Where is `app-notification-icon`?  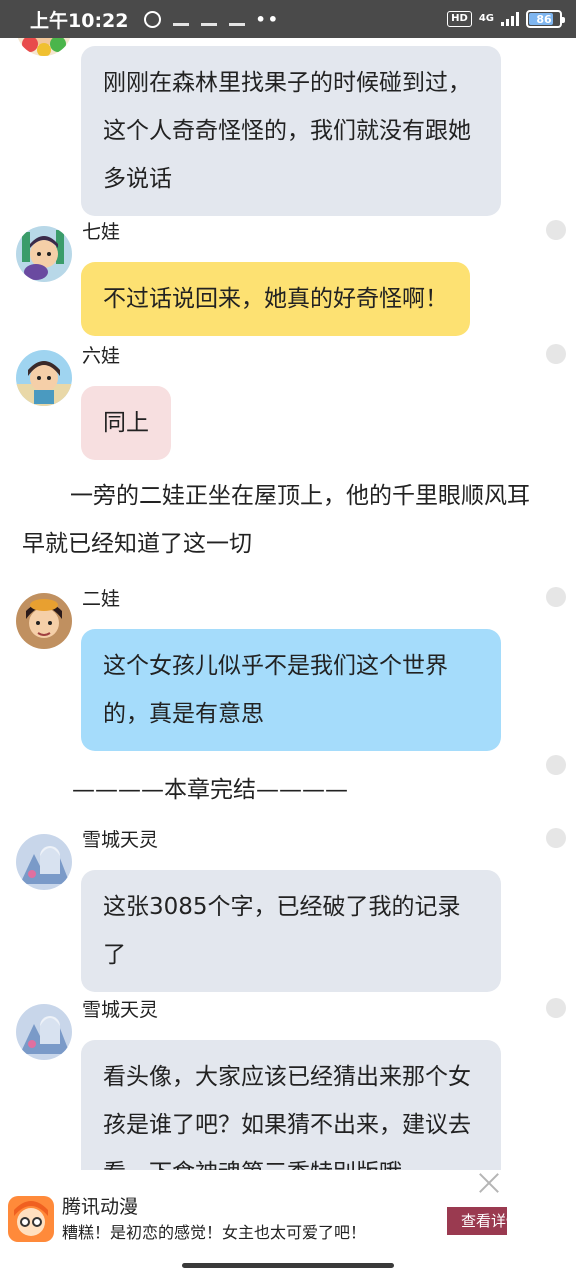
app-notification-icon is located at coordinates (181, 19).